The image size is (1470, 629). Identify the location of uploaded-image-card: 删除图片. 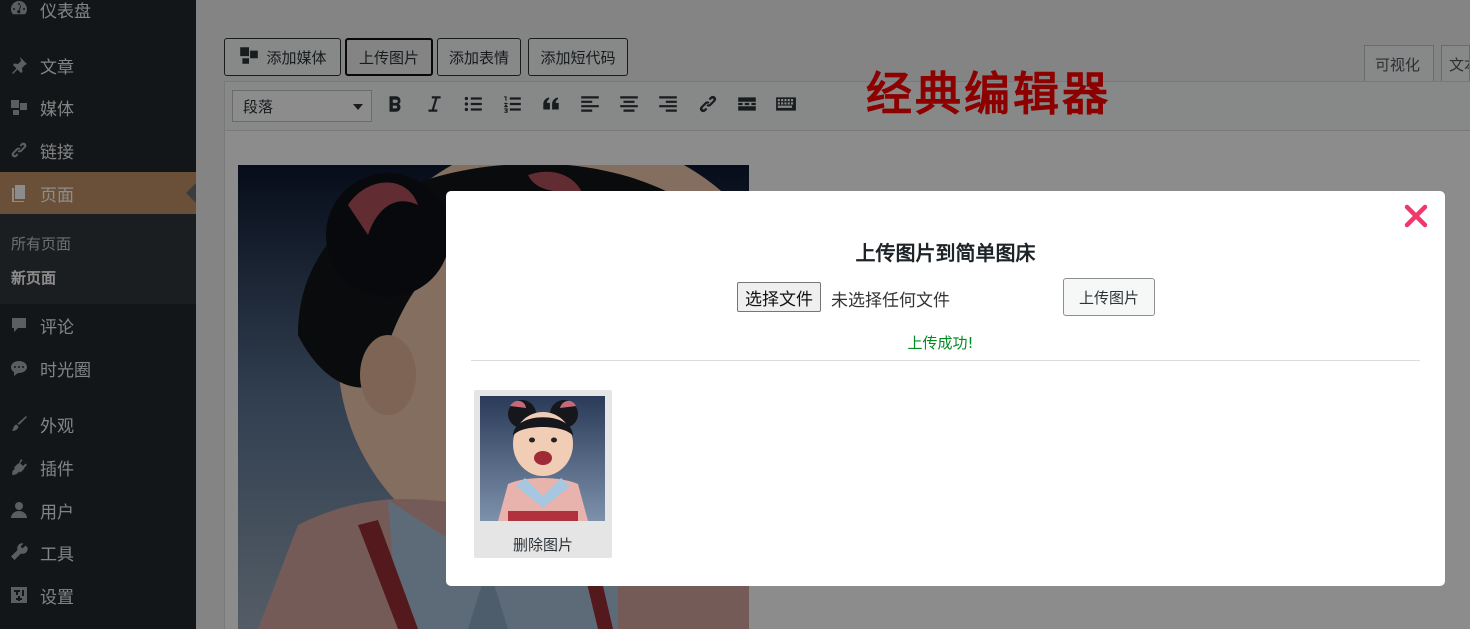
(543, 474).